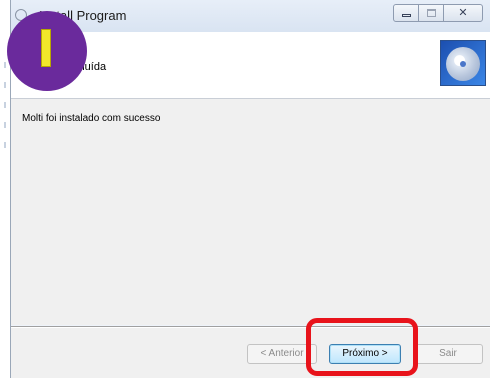 The height and width of the screenshot is (378, 490). I want to click on minimize-button, so click(406, 13).